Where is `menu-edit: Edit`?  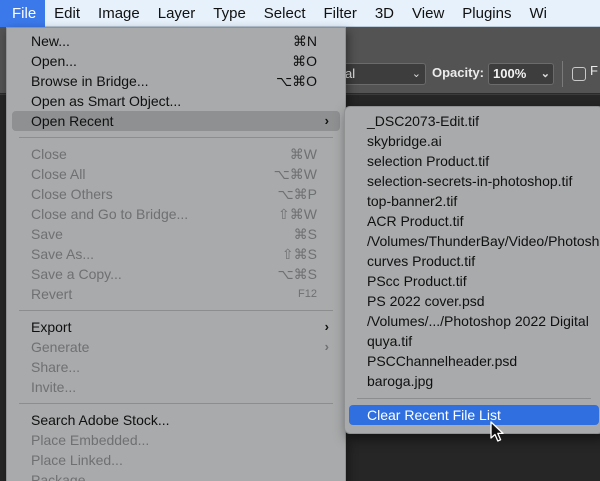
menu-edit: Edit is located at coordinates (67, 13).